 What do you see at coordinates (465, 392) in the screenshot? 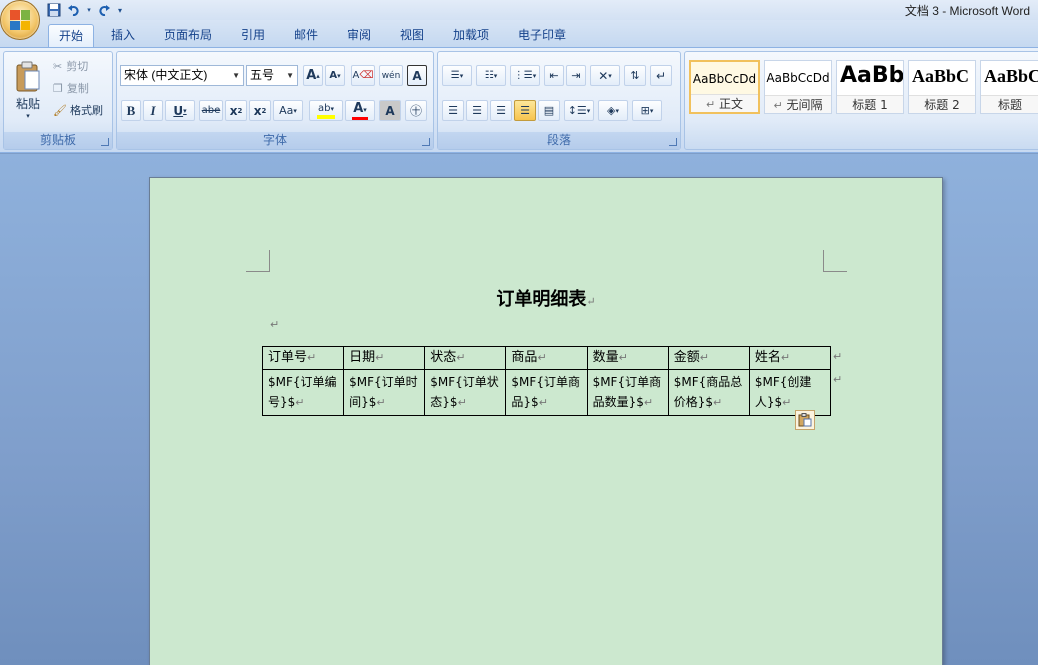
I see `table-cell: $MF{订单状态}$↵` at bounding box center [465, 392].